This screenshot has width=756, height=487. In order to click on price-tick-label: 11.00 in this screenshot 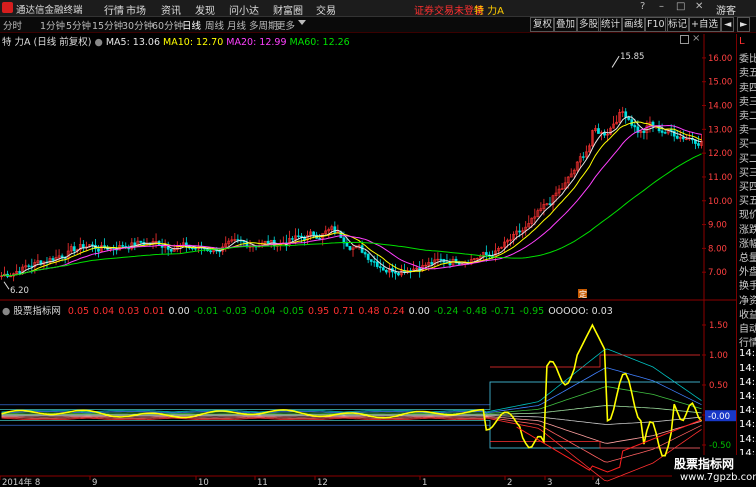, I will do `click(720, 178)`.